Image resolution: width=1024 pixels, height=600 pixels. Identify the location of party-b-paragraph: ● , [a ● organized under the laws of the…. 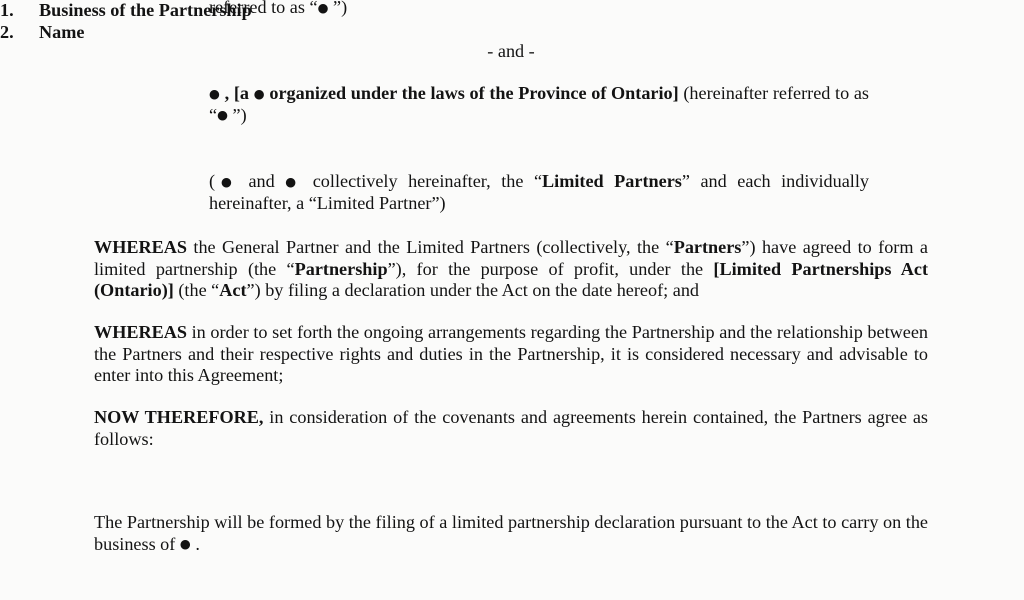
(539, 104).